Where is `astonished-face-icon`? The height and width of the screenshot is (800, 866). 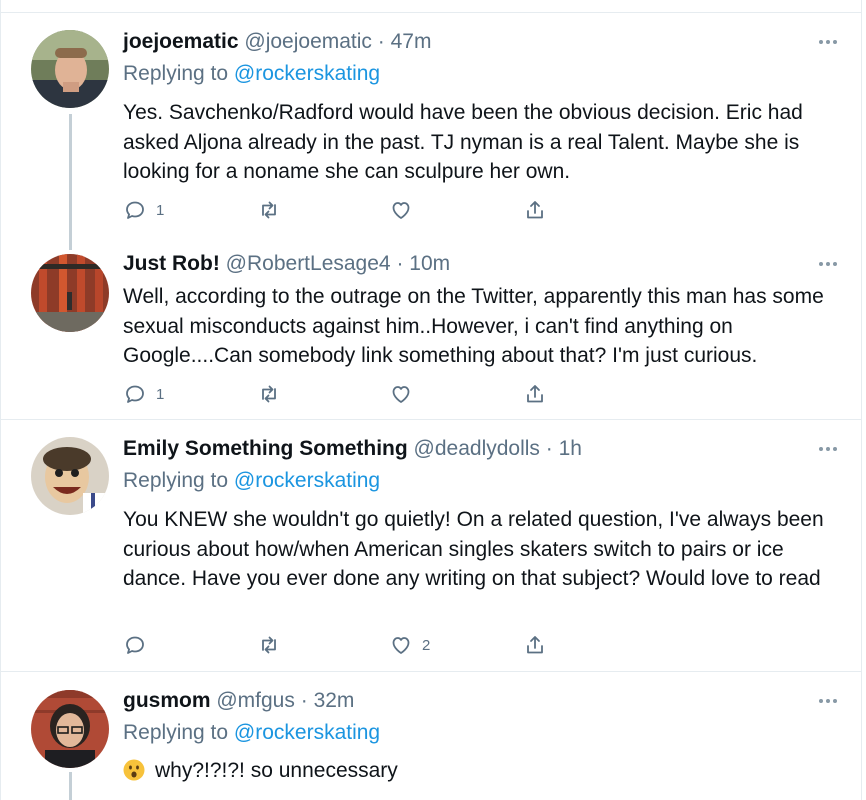 astonished-face-icon is located at coordinates (134, 770).